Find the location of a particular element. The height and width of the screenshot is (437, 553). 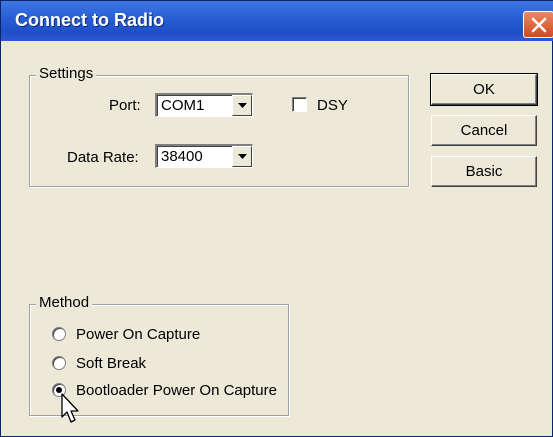

data-rate-select-value: 38400 is located at coordinates (182, 156).